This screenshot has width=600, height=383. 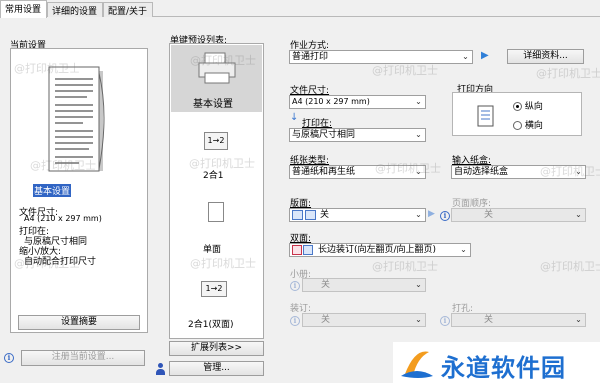 I want to click on print-on-select: 与原稿尺寸相同 ⌄, so click(x=357, y=135).